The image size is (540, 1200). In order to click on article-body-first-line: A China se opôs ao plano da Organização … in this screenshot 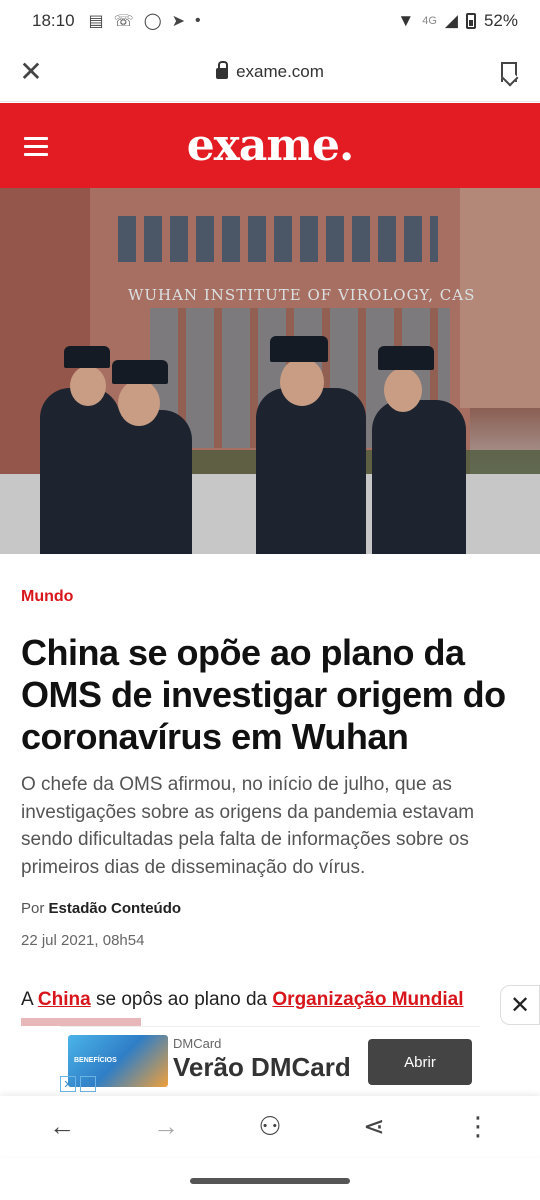, I will do `click(261, 1000)`.